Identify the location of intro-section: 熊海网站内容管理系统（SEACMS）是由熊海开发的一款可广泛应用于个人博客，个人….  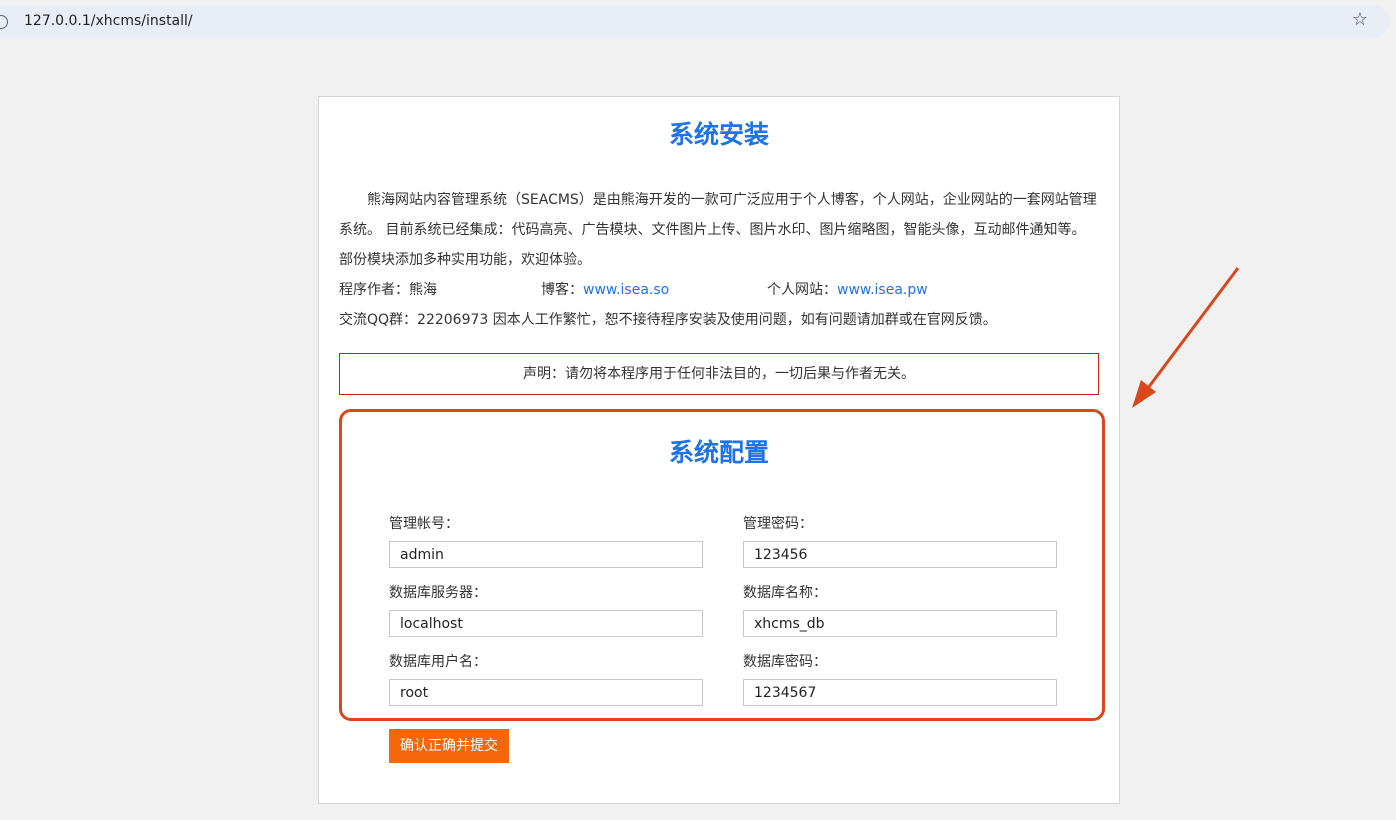
(719, 260).